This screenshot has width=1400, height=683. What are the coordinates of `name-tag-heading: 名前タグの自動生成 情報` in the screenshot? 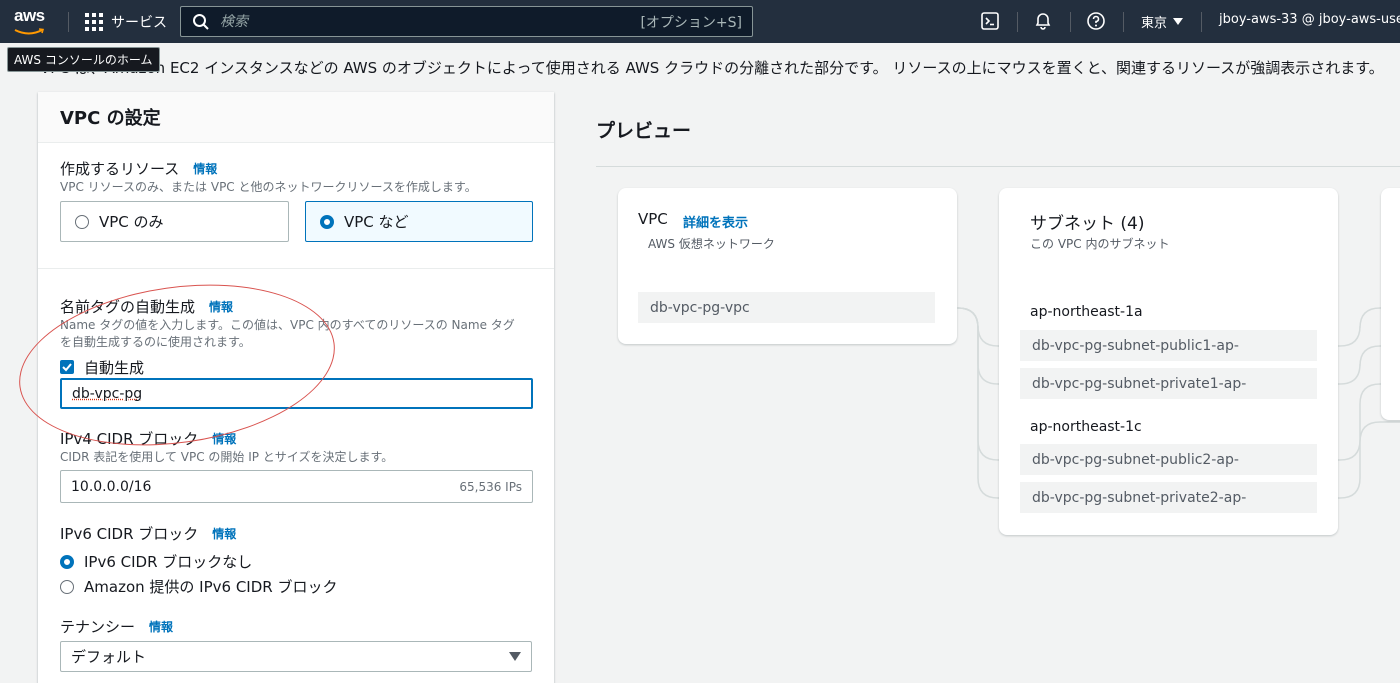 It's located at (146, 306).